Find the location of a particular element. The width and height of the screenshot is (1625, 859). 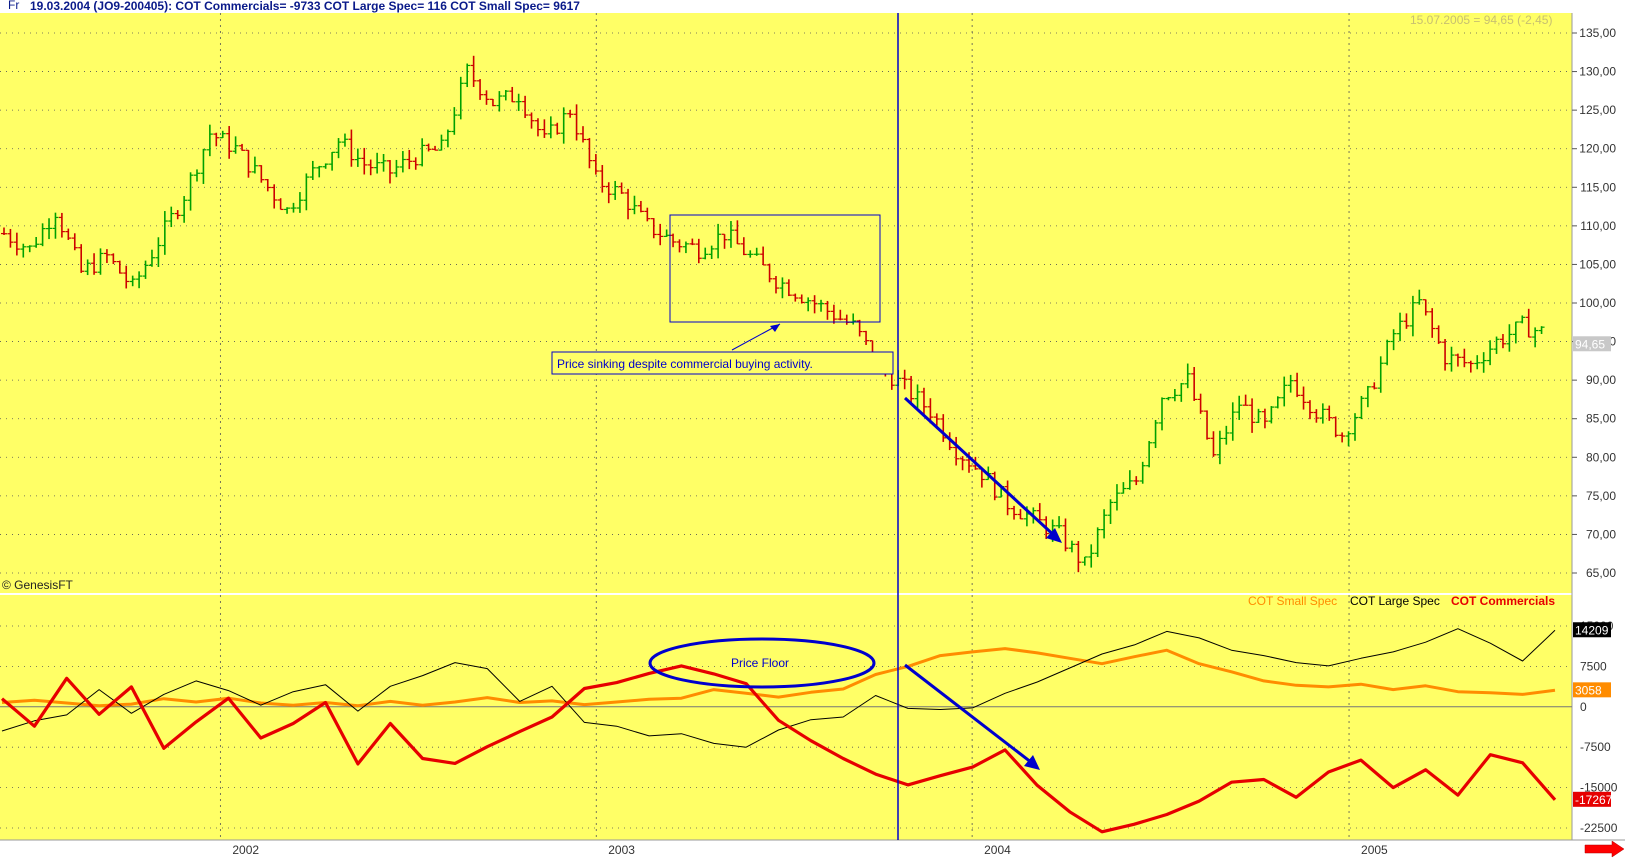

price-tick-label: 80,00 is located at coordinates (1601, 457).